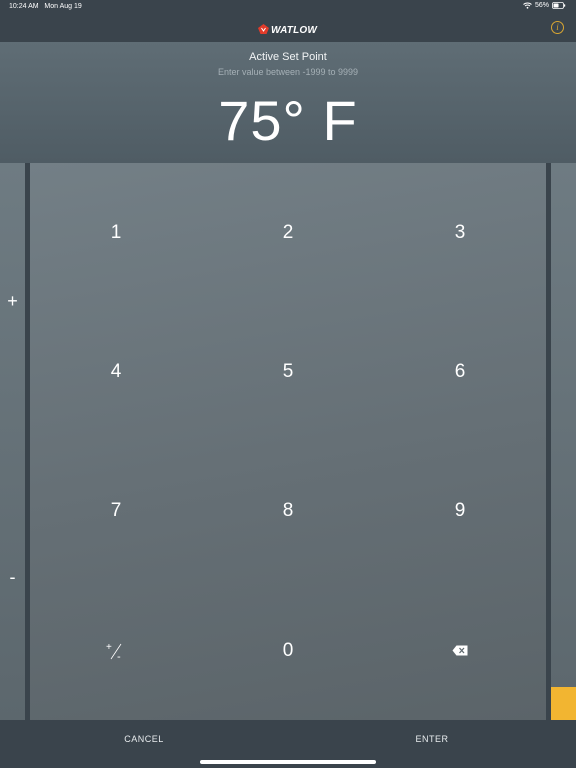  I want to click on backspace-key, so click(460, 650).